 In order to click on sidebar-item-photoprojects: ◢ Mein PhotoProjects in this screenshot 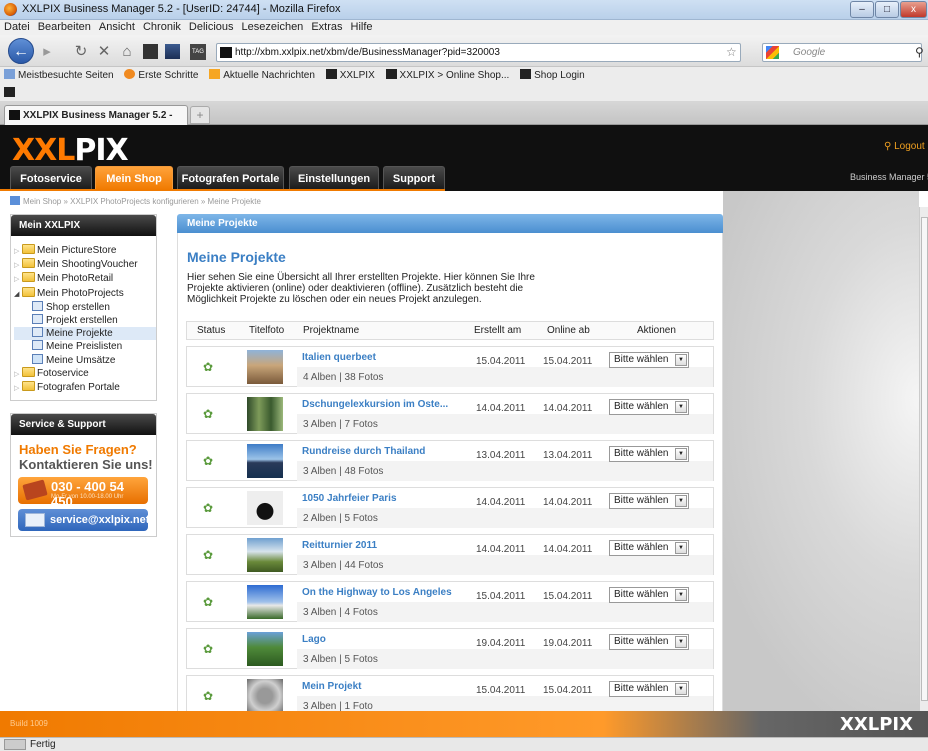, I will do `click(85, 293)`.